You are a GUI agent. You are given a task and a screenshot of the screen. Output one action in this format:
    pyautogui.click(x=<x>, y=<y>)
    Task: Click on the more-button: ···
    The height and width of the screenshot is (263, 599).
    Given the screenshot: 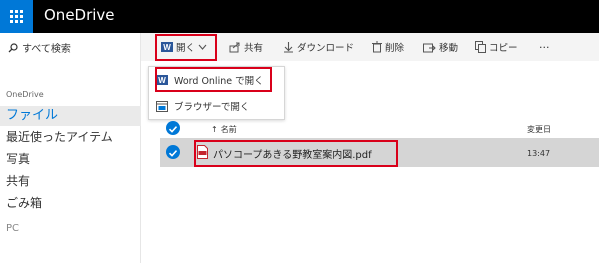 What is the action you would take?
    pyautogui.click(x=544, y=47)
    